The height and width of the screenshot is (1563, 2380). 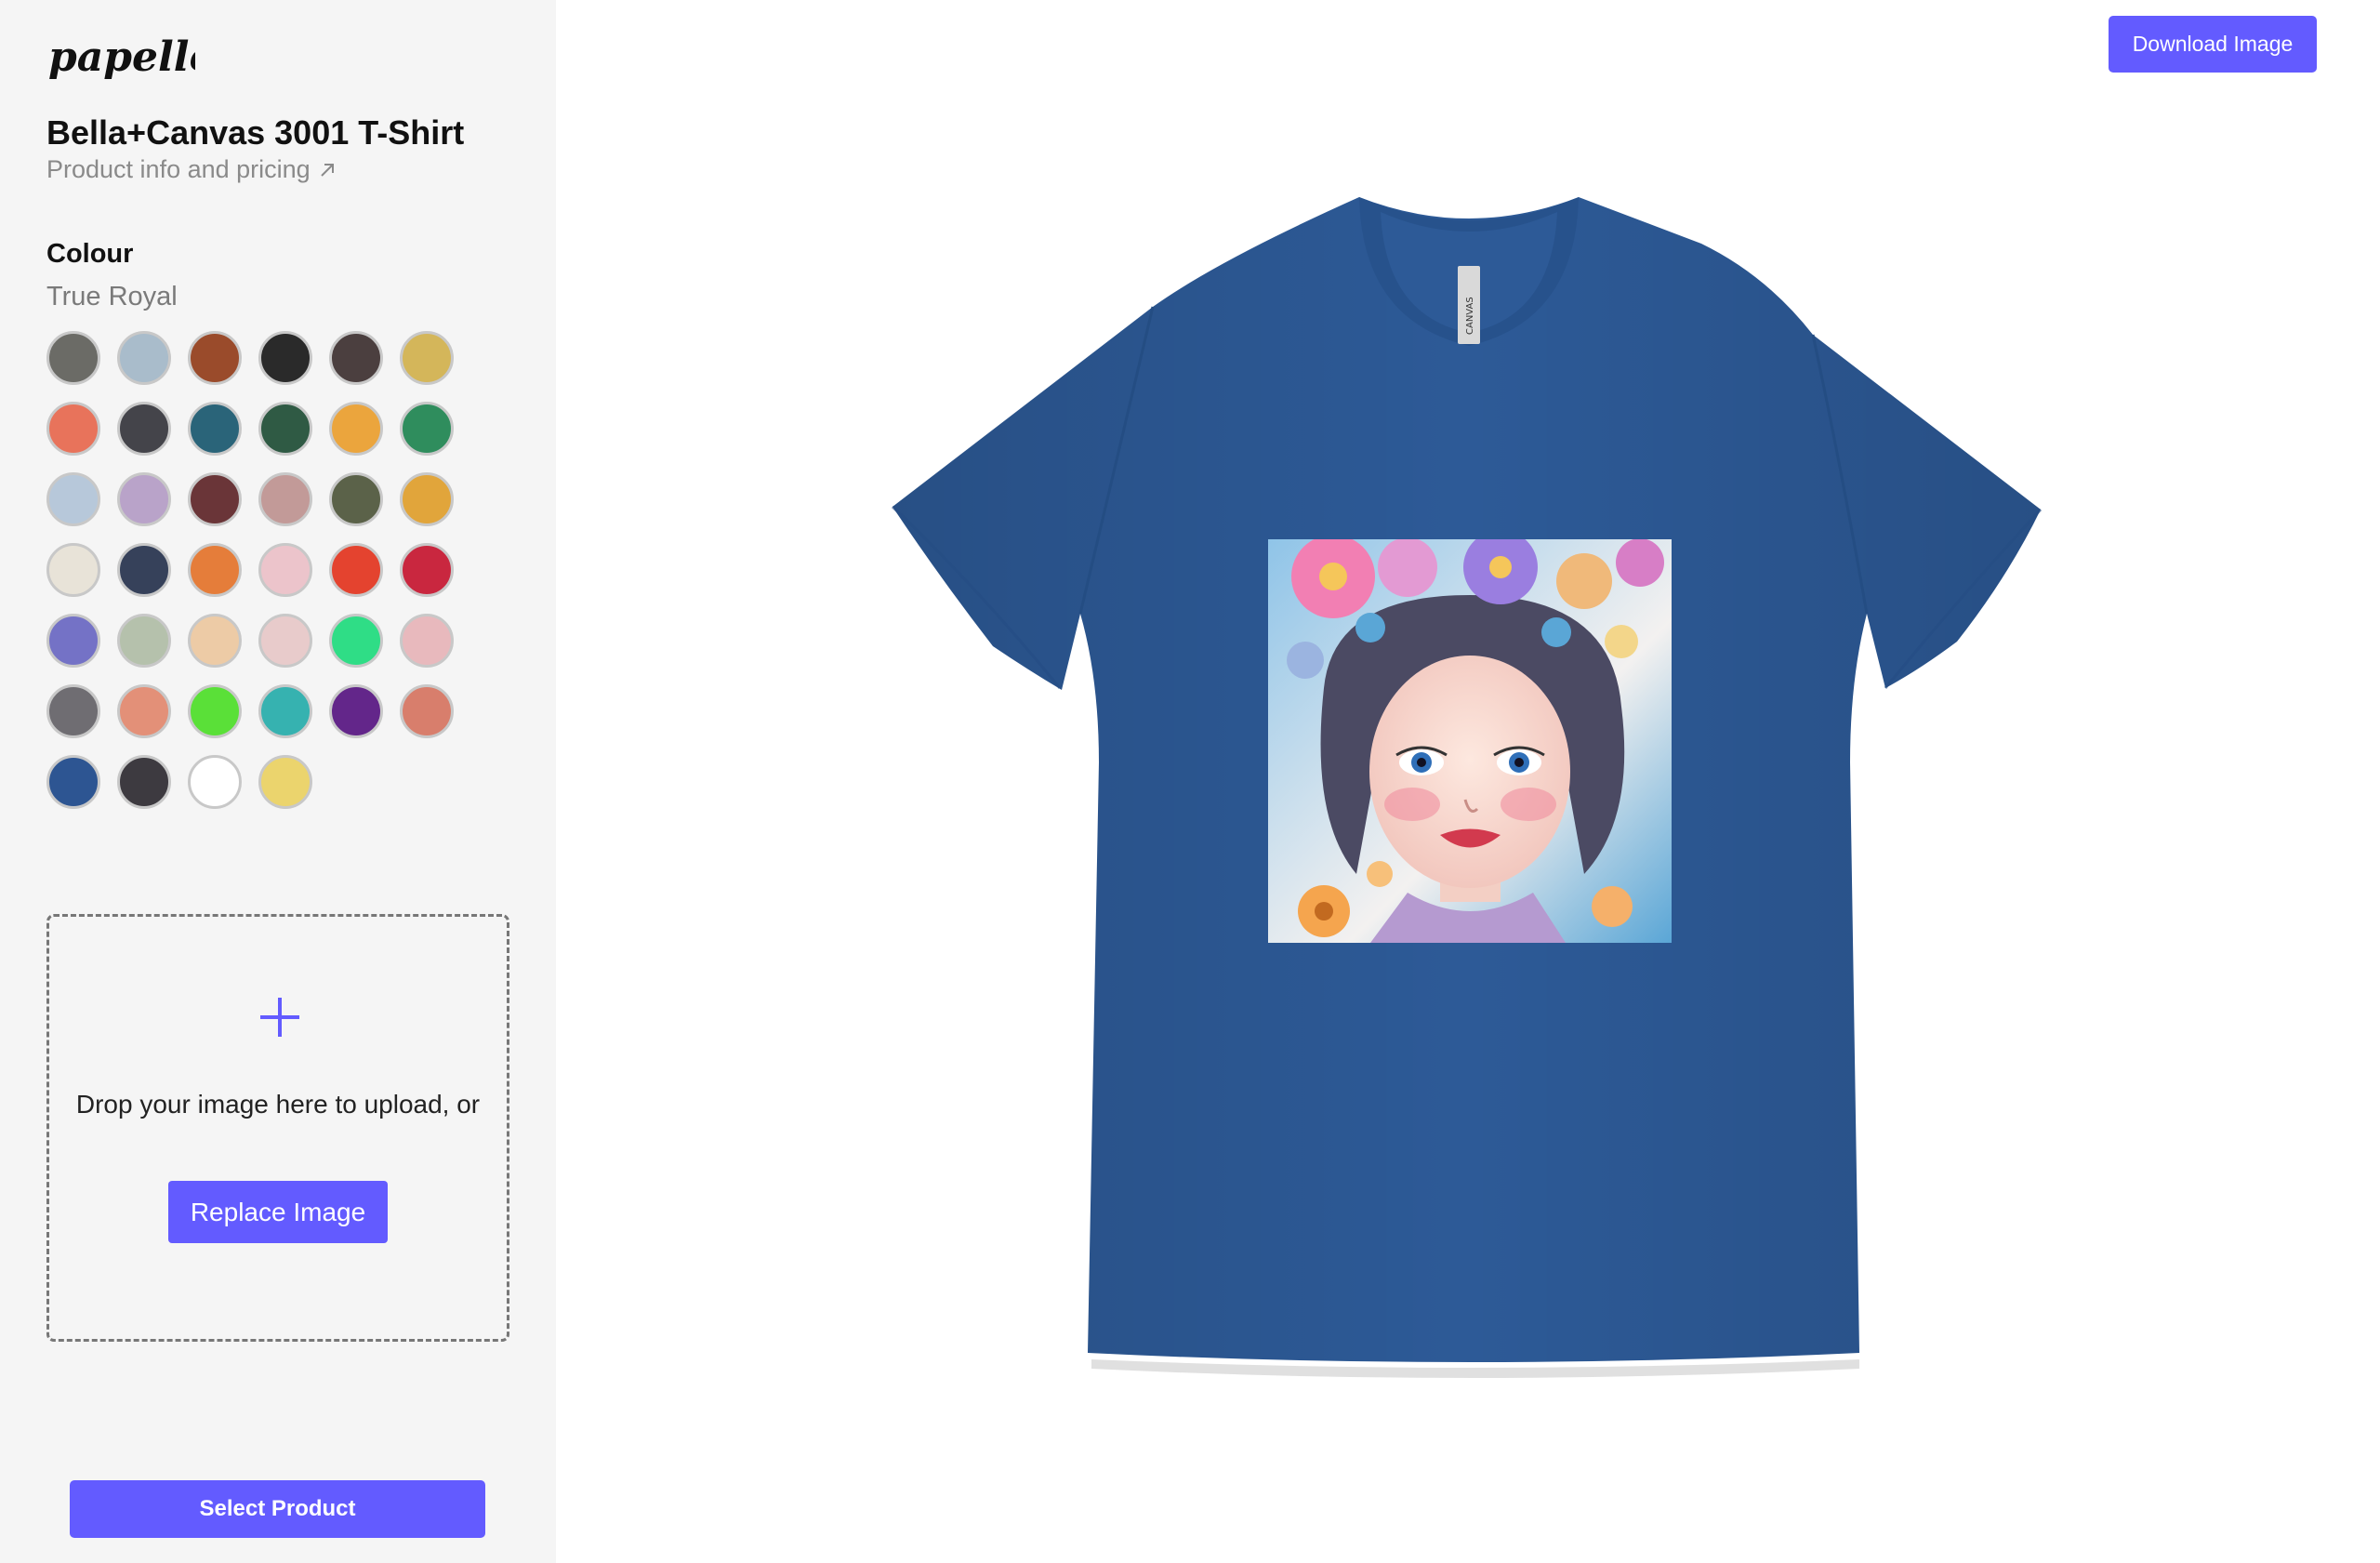 What do you see at coordinates (278, 1105) in the screenshot?
I see `dropzone-text: Drop your image here to upload, or` at bounding box center [278, 1105].